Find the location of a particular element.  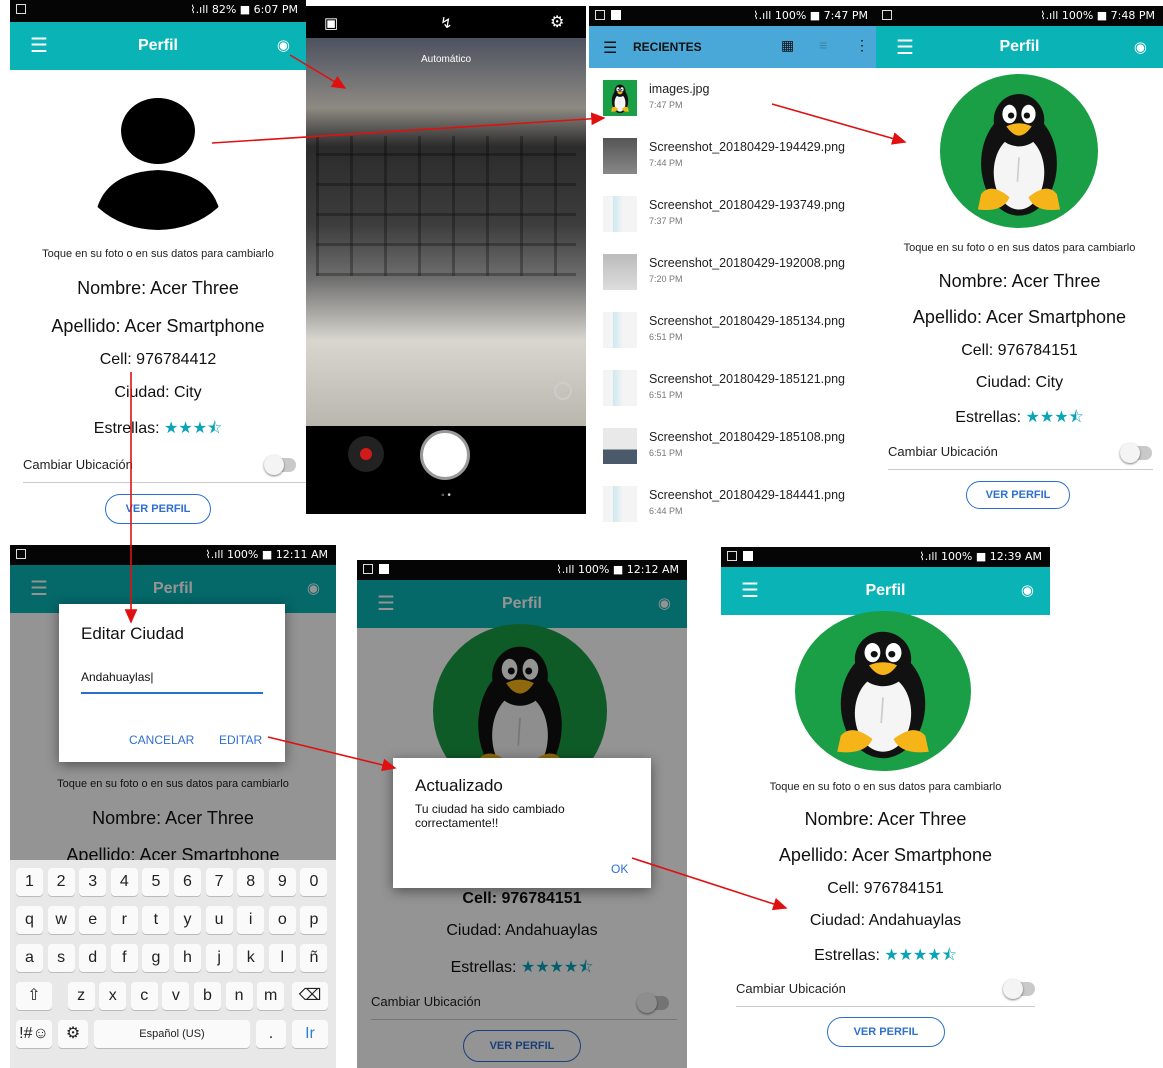

arrow-ok-to-result is located at coordinates (709, 884).